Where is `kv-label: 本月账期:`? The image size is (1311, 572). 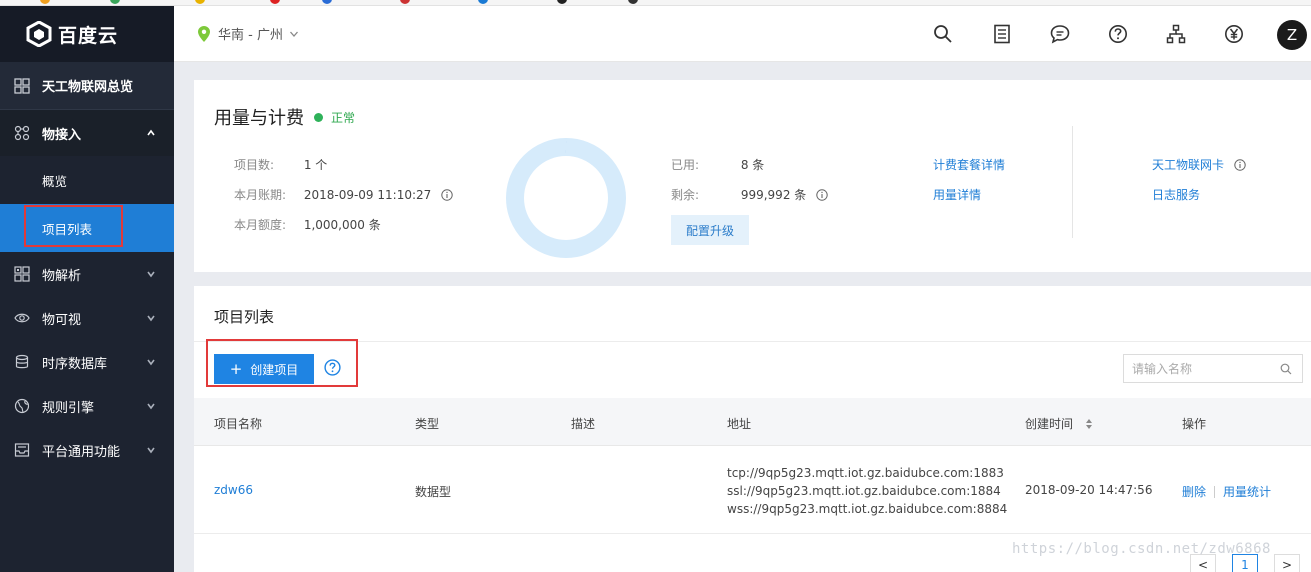
kv-label: 本月账期: is located at coordinates (260, 195).